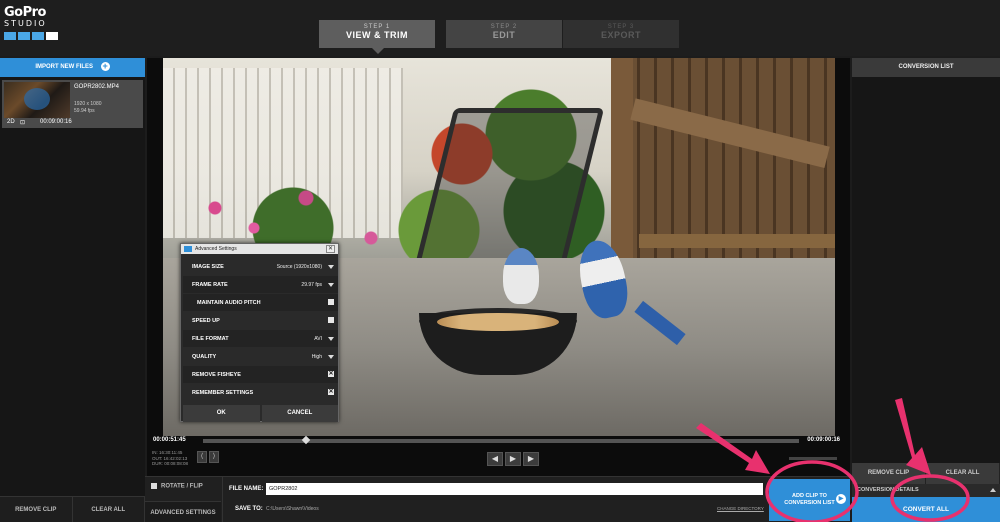 This screenshot has width=1000, height=522. What do you see at coordinates (331, 374) in the screenshot?
I see `remove-fisheye-checkbox: ✕` at bounding box center [331, 374].